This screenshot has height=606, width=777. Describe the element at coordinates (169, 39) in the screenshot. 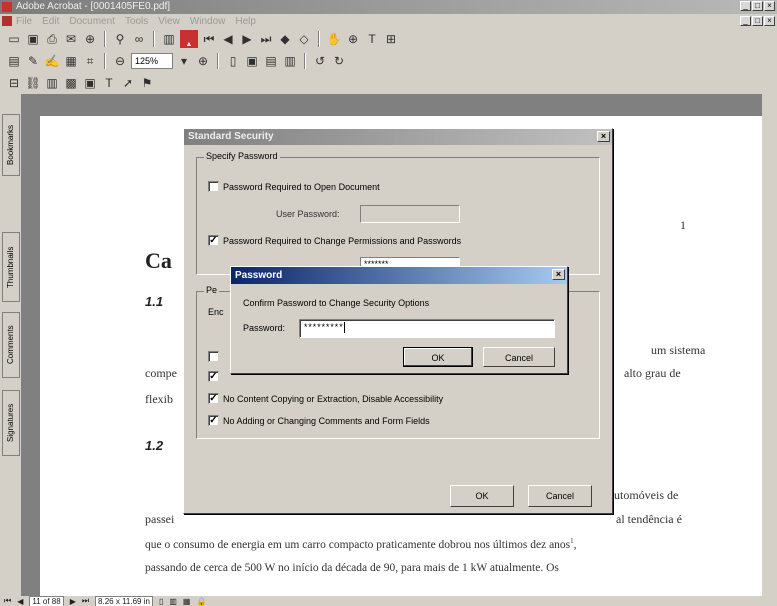

I see `show-hide-icon: ▥` at that location.